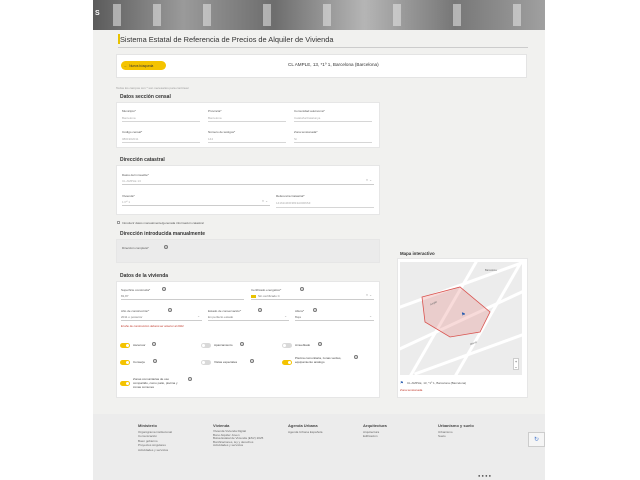 This screenshot has width=640, height=480. I want to click on site-logo: S, so click(97, 13).